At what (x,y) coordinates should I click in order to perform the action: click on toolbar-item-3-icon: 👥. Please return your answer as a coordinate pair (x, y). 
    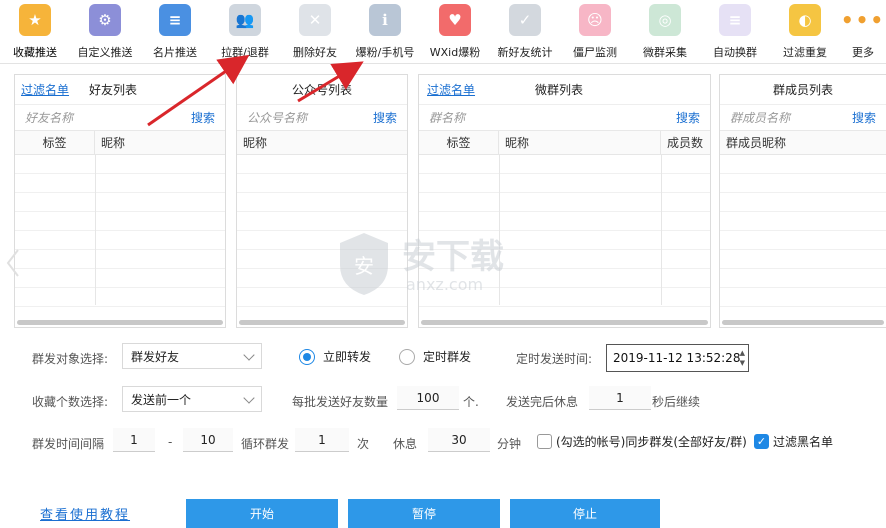
    Looking at the image, I should click on (245, 20).